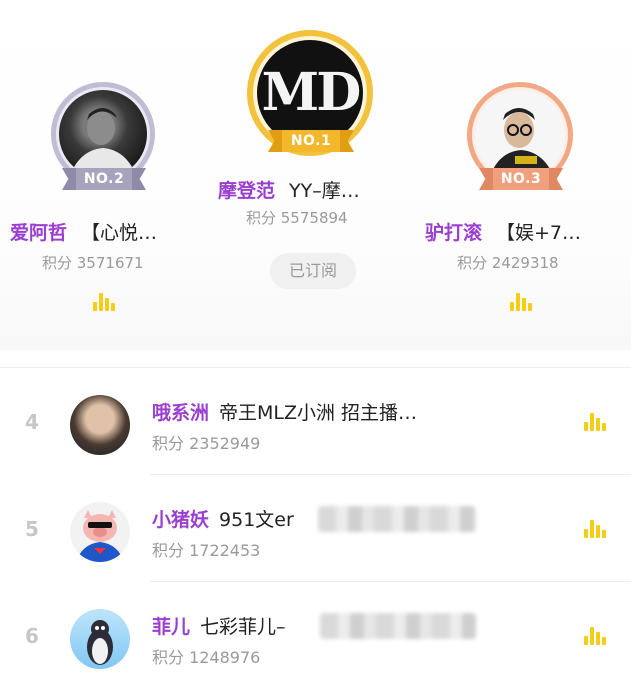  What do you see at coordinates (206, 657) in the screenshot?
I see `score-text: 积分 1248976` at bounding box center [206, 657].